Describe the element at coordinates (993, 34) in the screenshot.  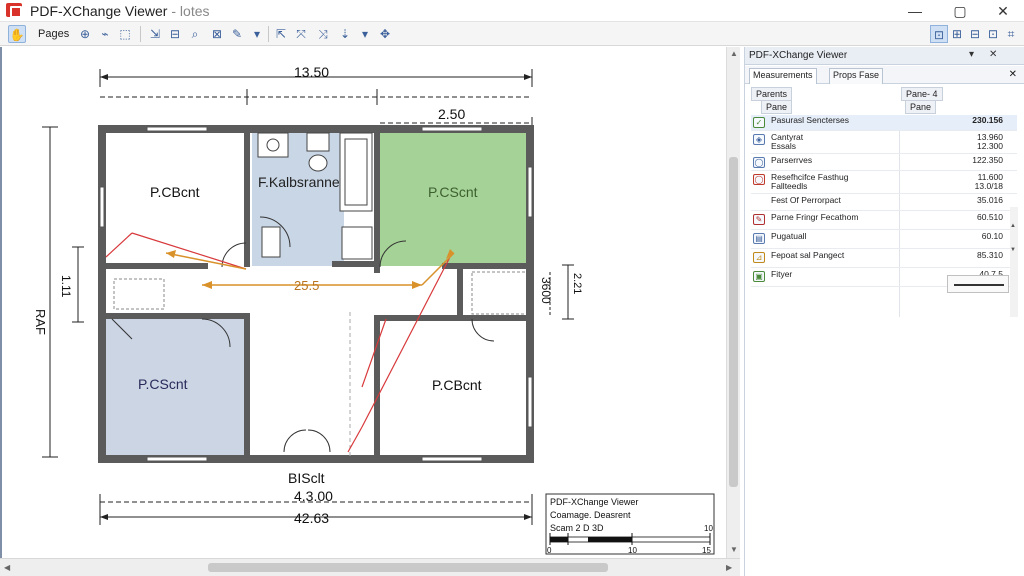
I see `comments-icon: ⊡` at that location.